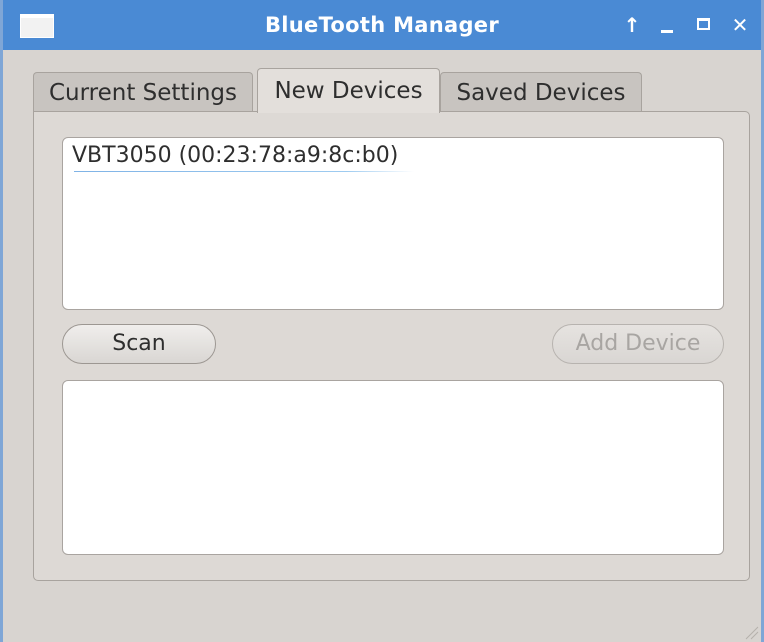 This screenshot has height=642, width=764. Describe the element at coordinates (235, 155) in the screenshot. I see `device-label: VBT3050 (00:23:78:a9:8c:b0)` at that location.